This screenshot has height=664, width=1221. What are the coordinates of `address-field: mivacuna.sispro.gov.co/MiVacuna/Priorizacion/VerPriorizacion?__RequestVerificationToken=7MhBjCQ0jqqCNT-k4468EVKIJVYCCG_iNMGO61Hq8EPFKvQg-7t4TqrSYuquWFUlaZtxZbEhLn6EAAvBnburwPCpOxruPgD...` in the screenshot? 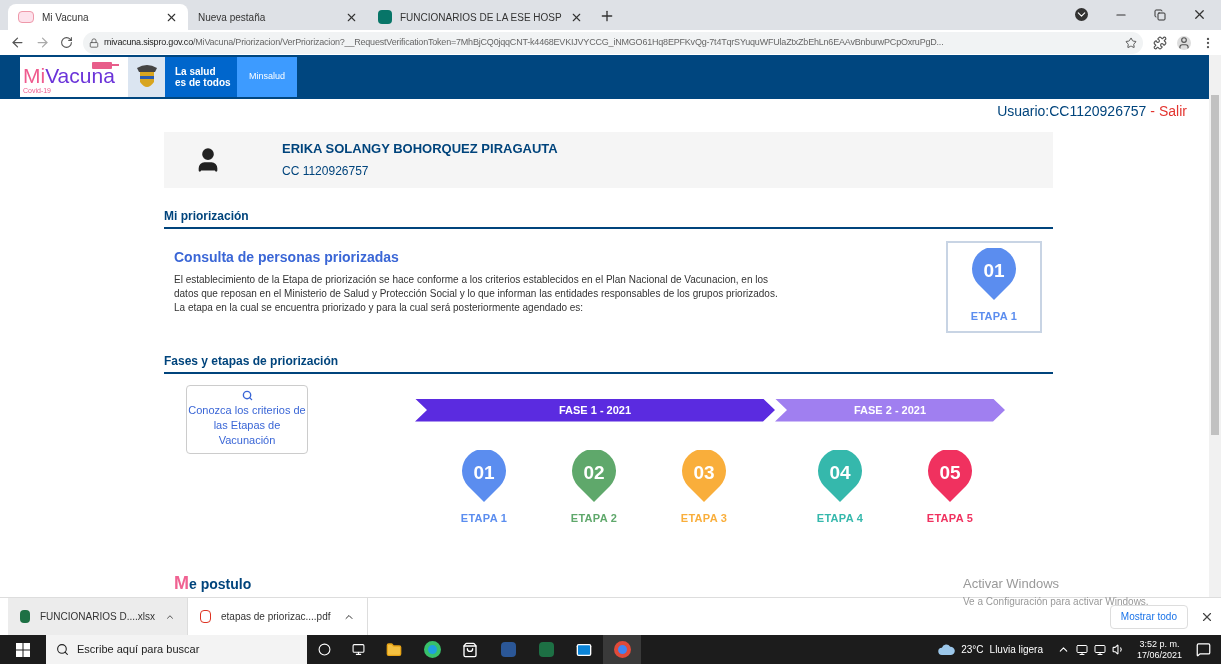 It's located at (613, 42).